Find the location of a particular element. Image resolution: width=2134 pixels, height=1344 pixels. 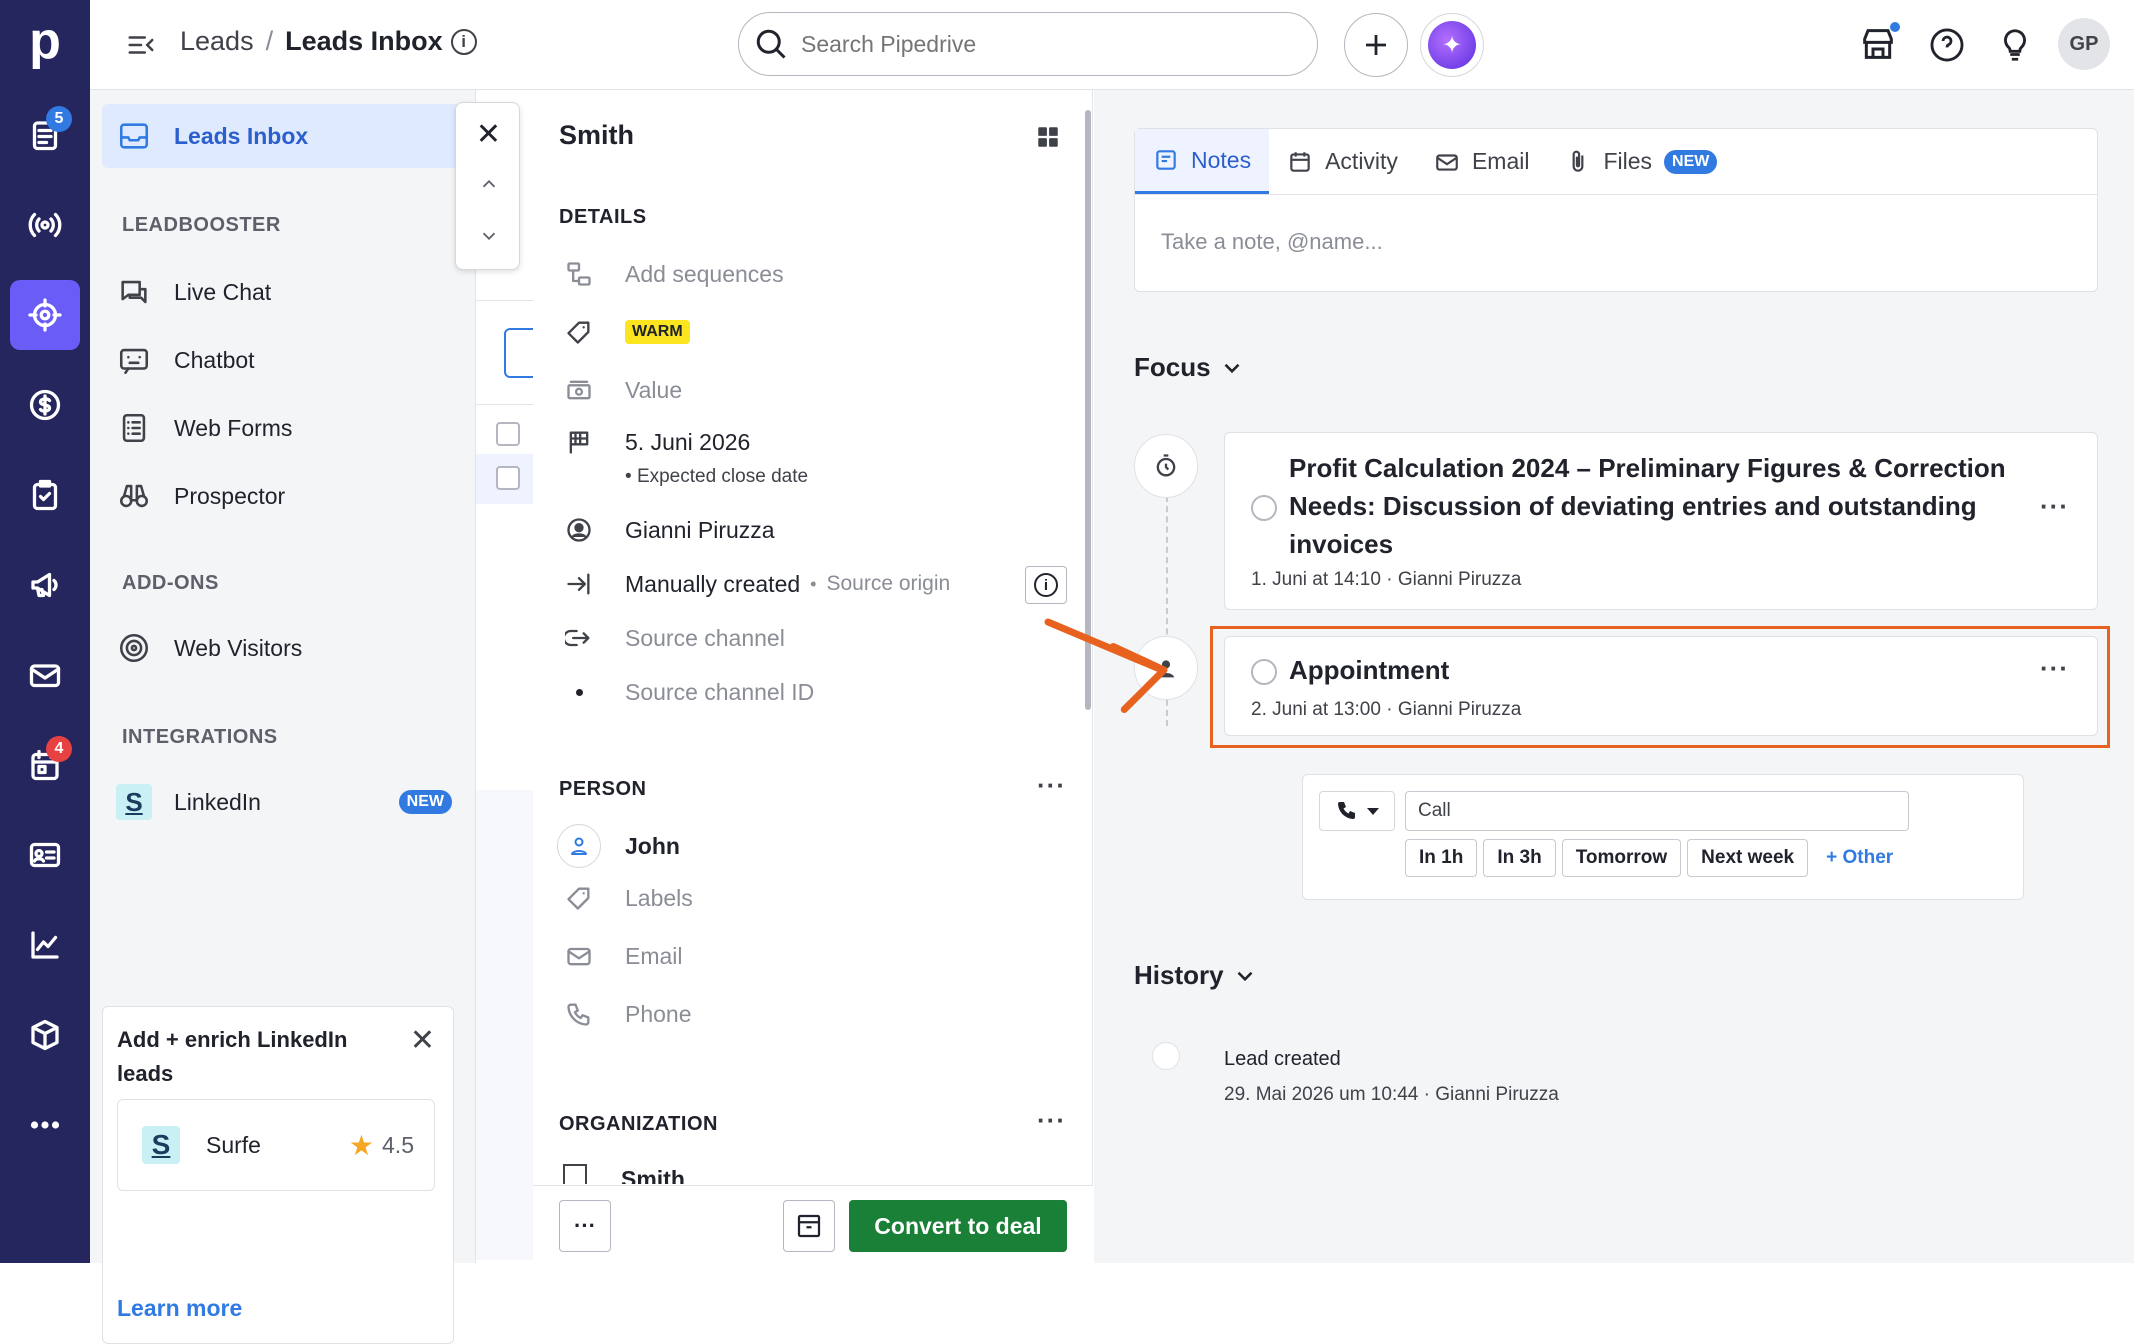

previous-lead-icon is located at coordinates (488, 184).